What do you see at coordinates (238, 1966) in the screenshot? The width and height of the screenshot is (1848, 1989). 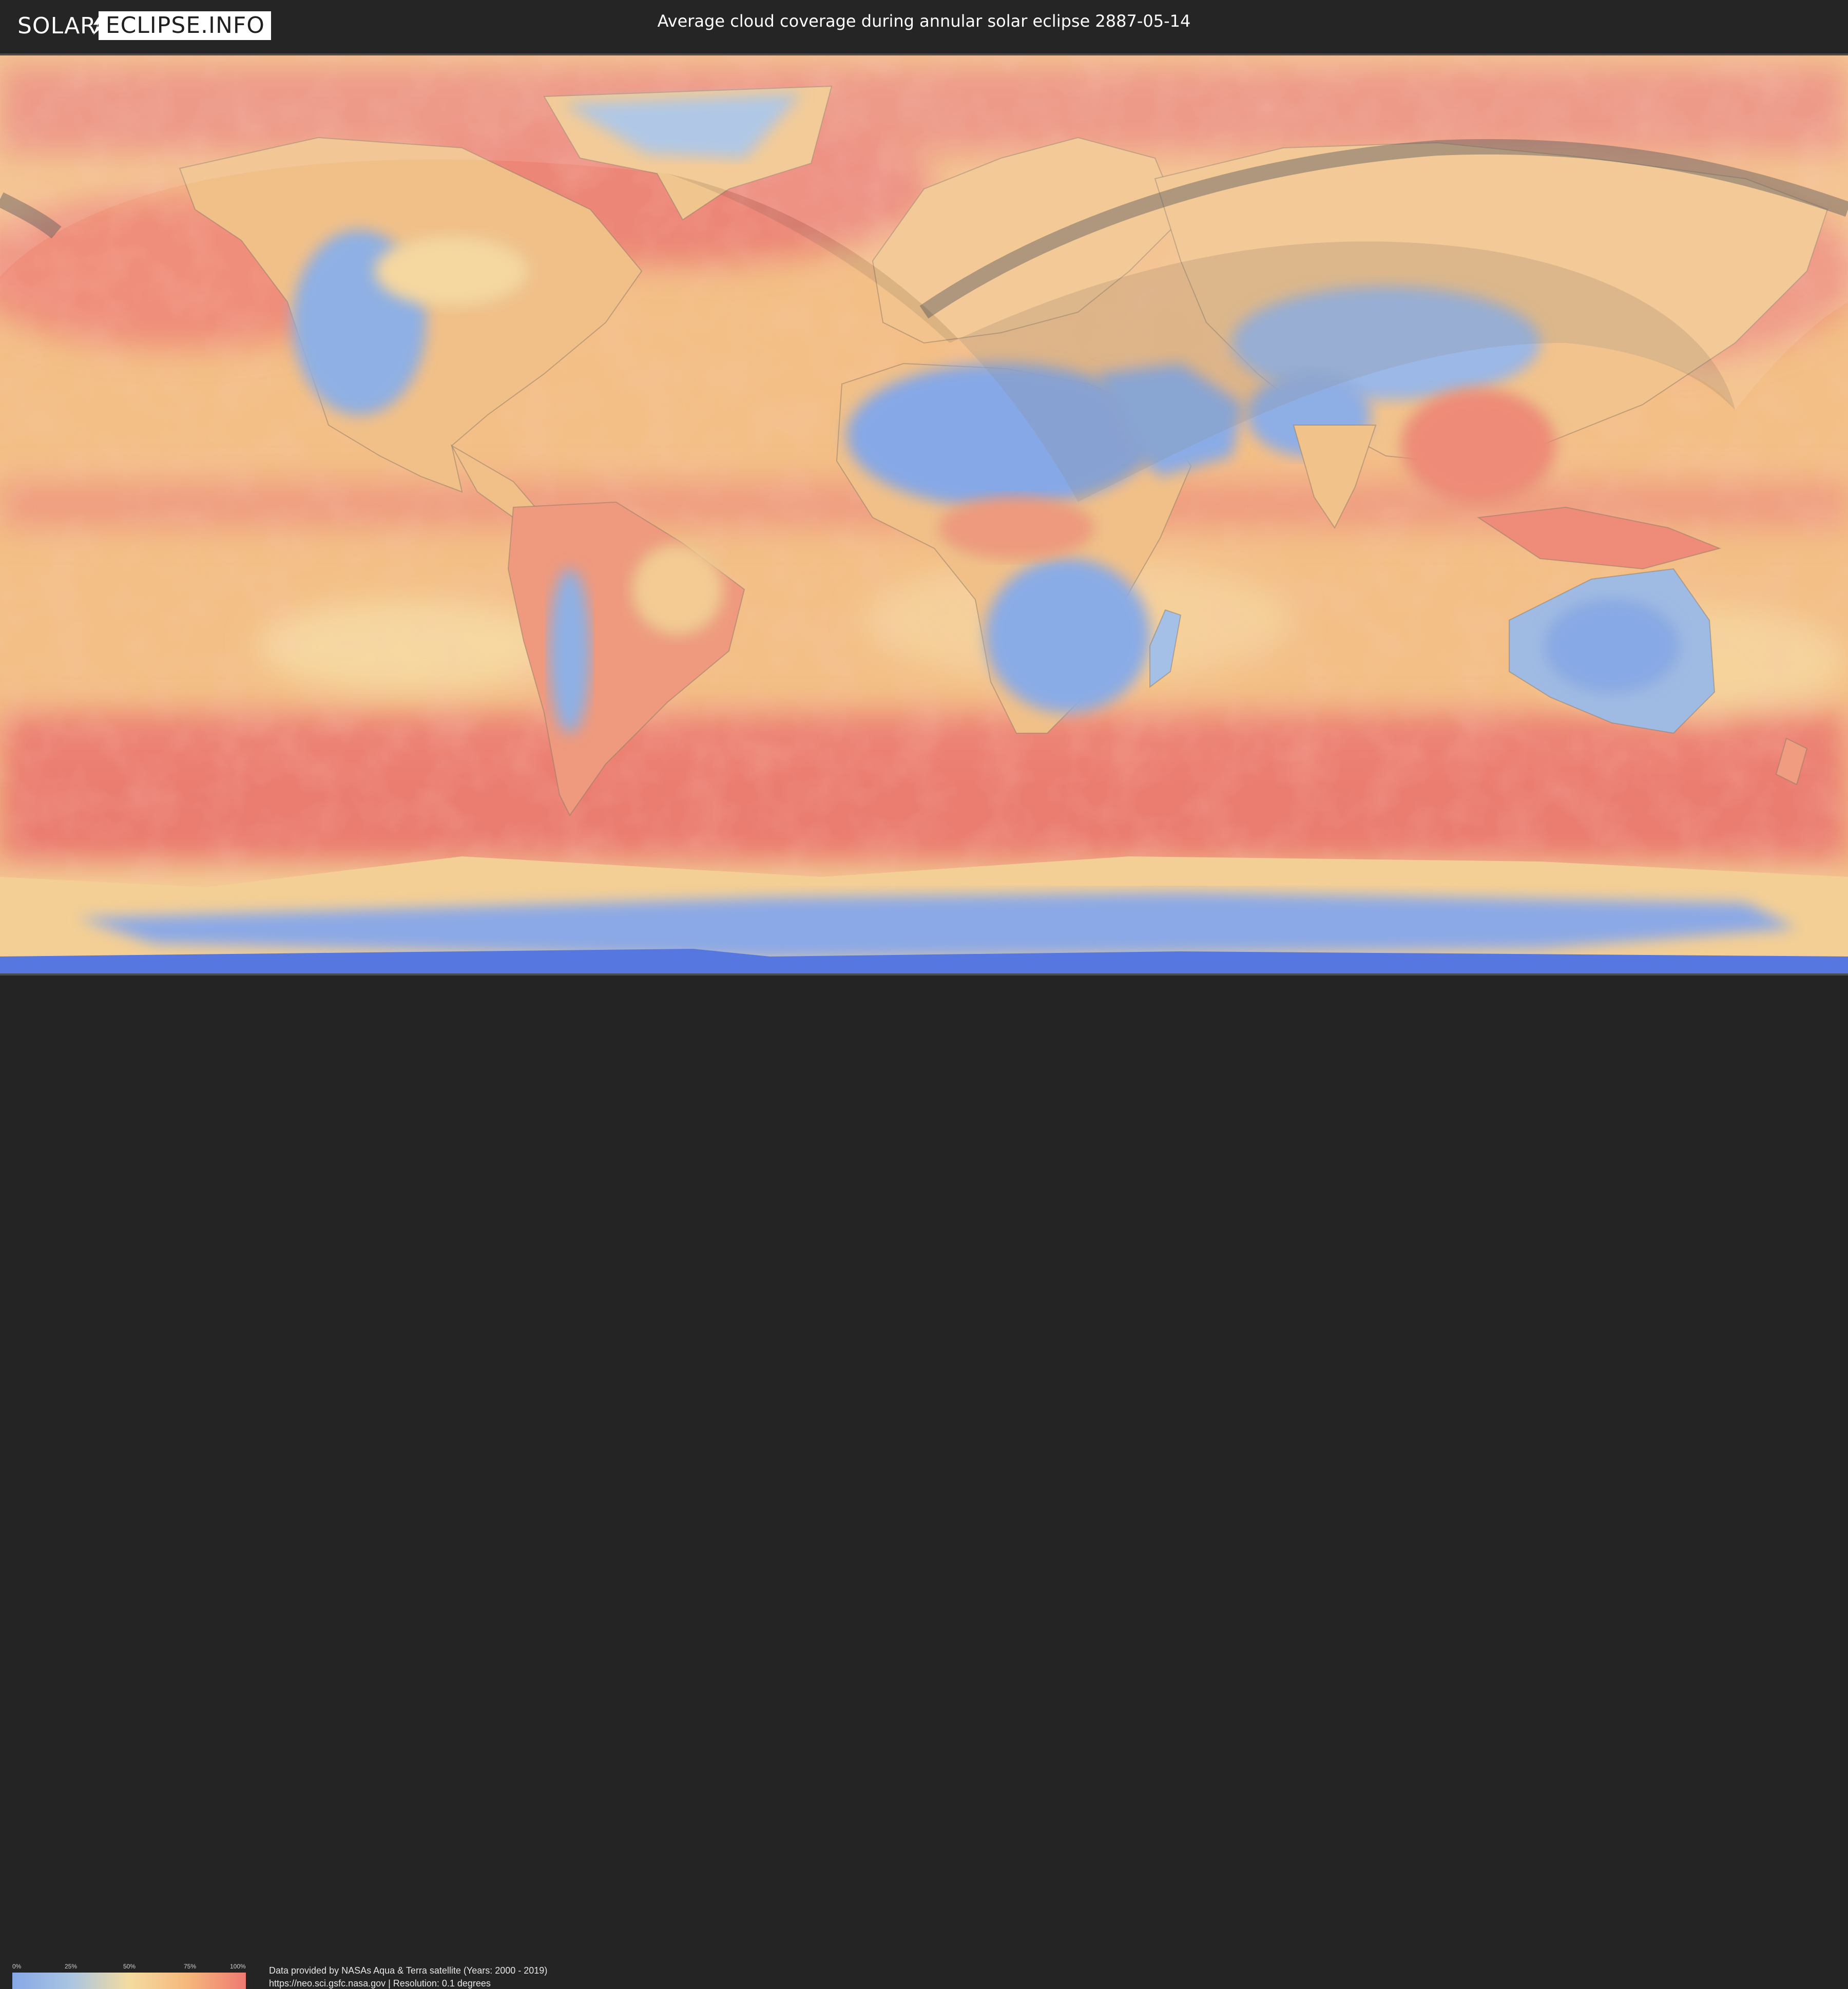 I see `legend-tick-100: 100%` at bounding box center [238, 1966].